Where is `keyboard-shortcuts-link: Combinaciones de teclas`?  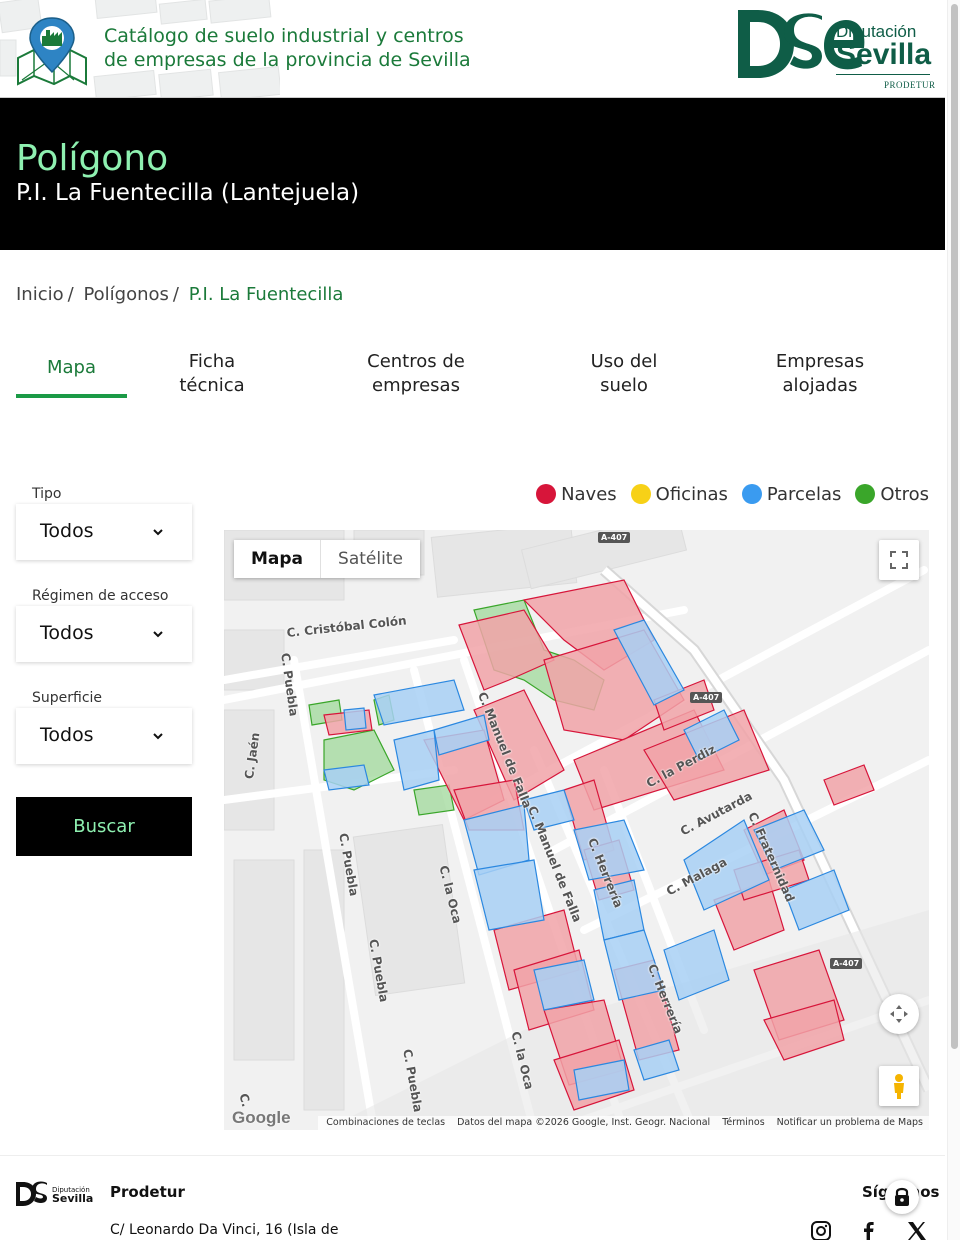
keyboard-shortcuts-link: Combinaciones de teclas is located at coordinates (385, 1123).